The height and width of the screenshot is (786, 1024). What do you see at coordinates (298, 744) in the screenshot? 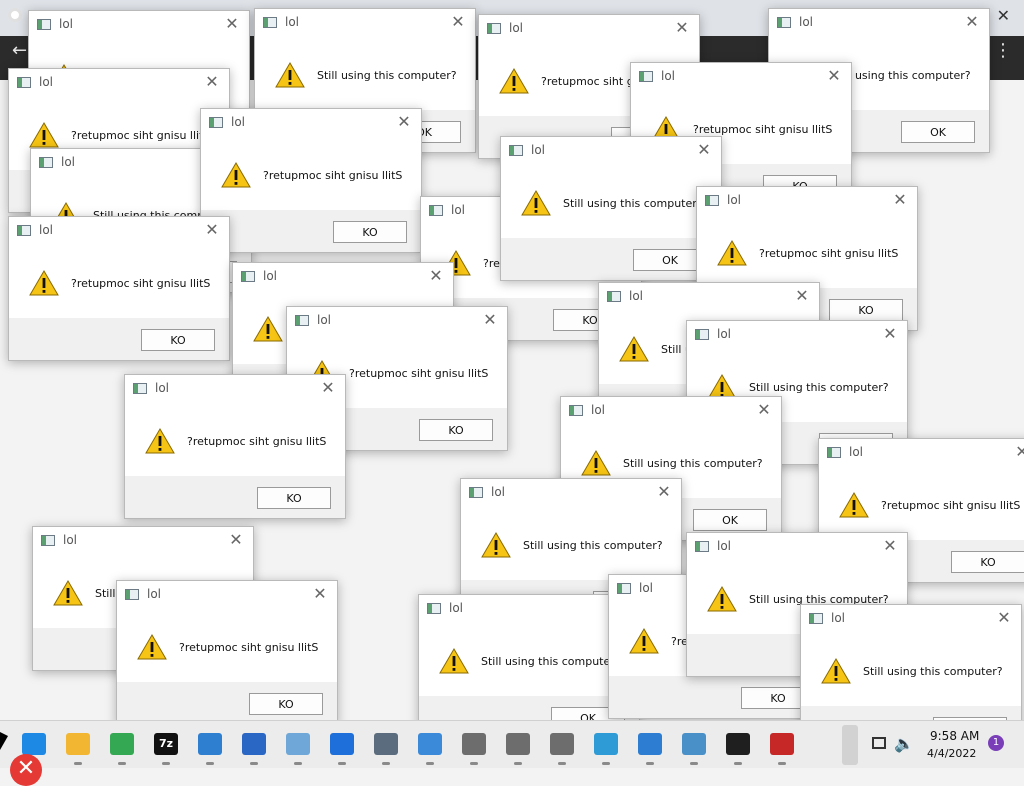
I see `paint-icon` at bounding box center [298, 744].